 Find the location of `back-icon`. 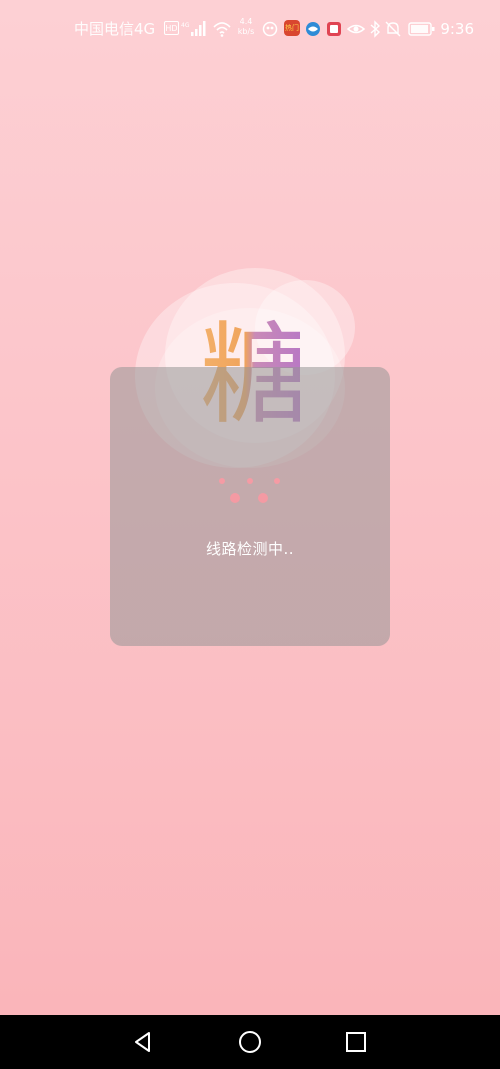

back-icon is located at coordinates (143, 1042).